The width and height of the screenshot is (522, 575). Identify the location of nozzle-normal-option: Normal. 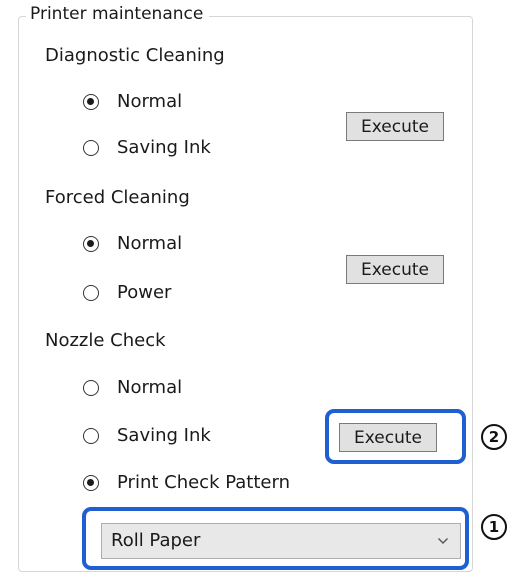
(132, 388).